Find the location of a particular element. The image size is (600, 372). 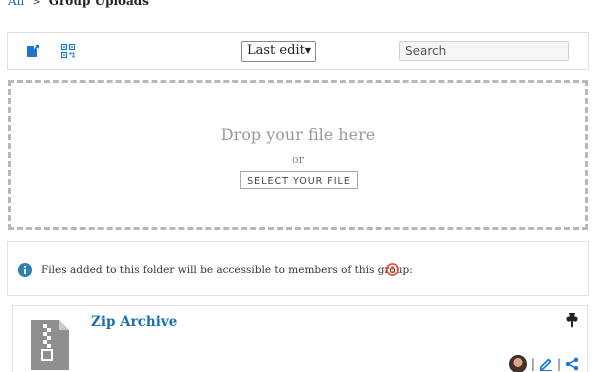

chevron-down-icon: ▼ is located at coordinates (307, 50).